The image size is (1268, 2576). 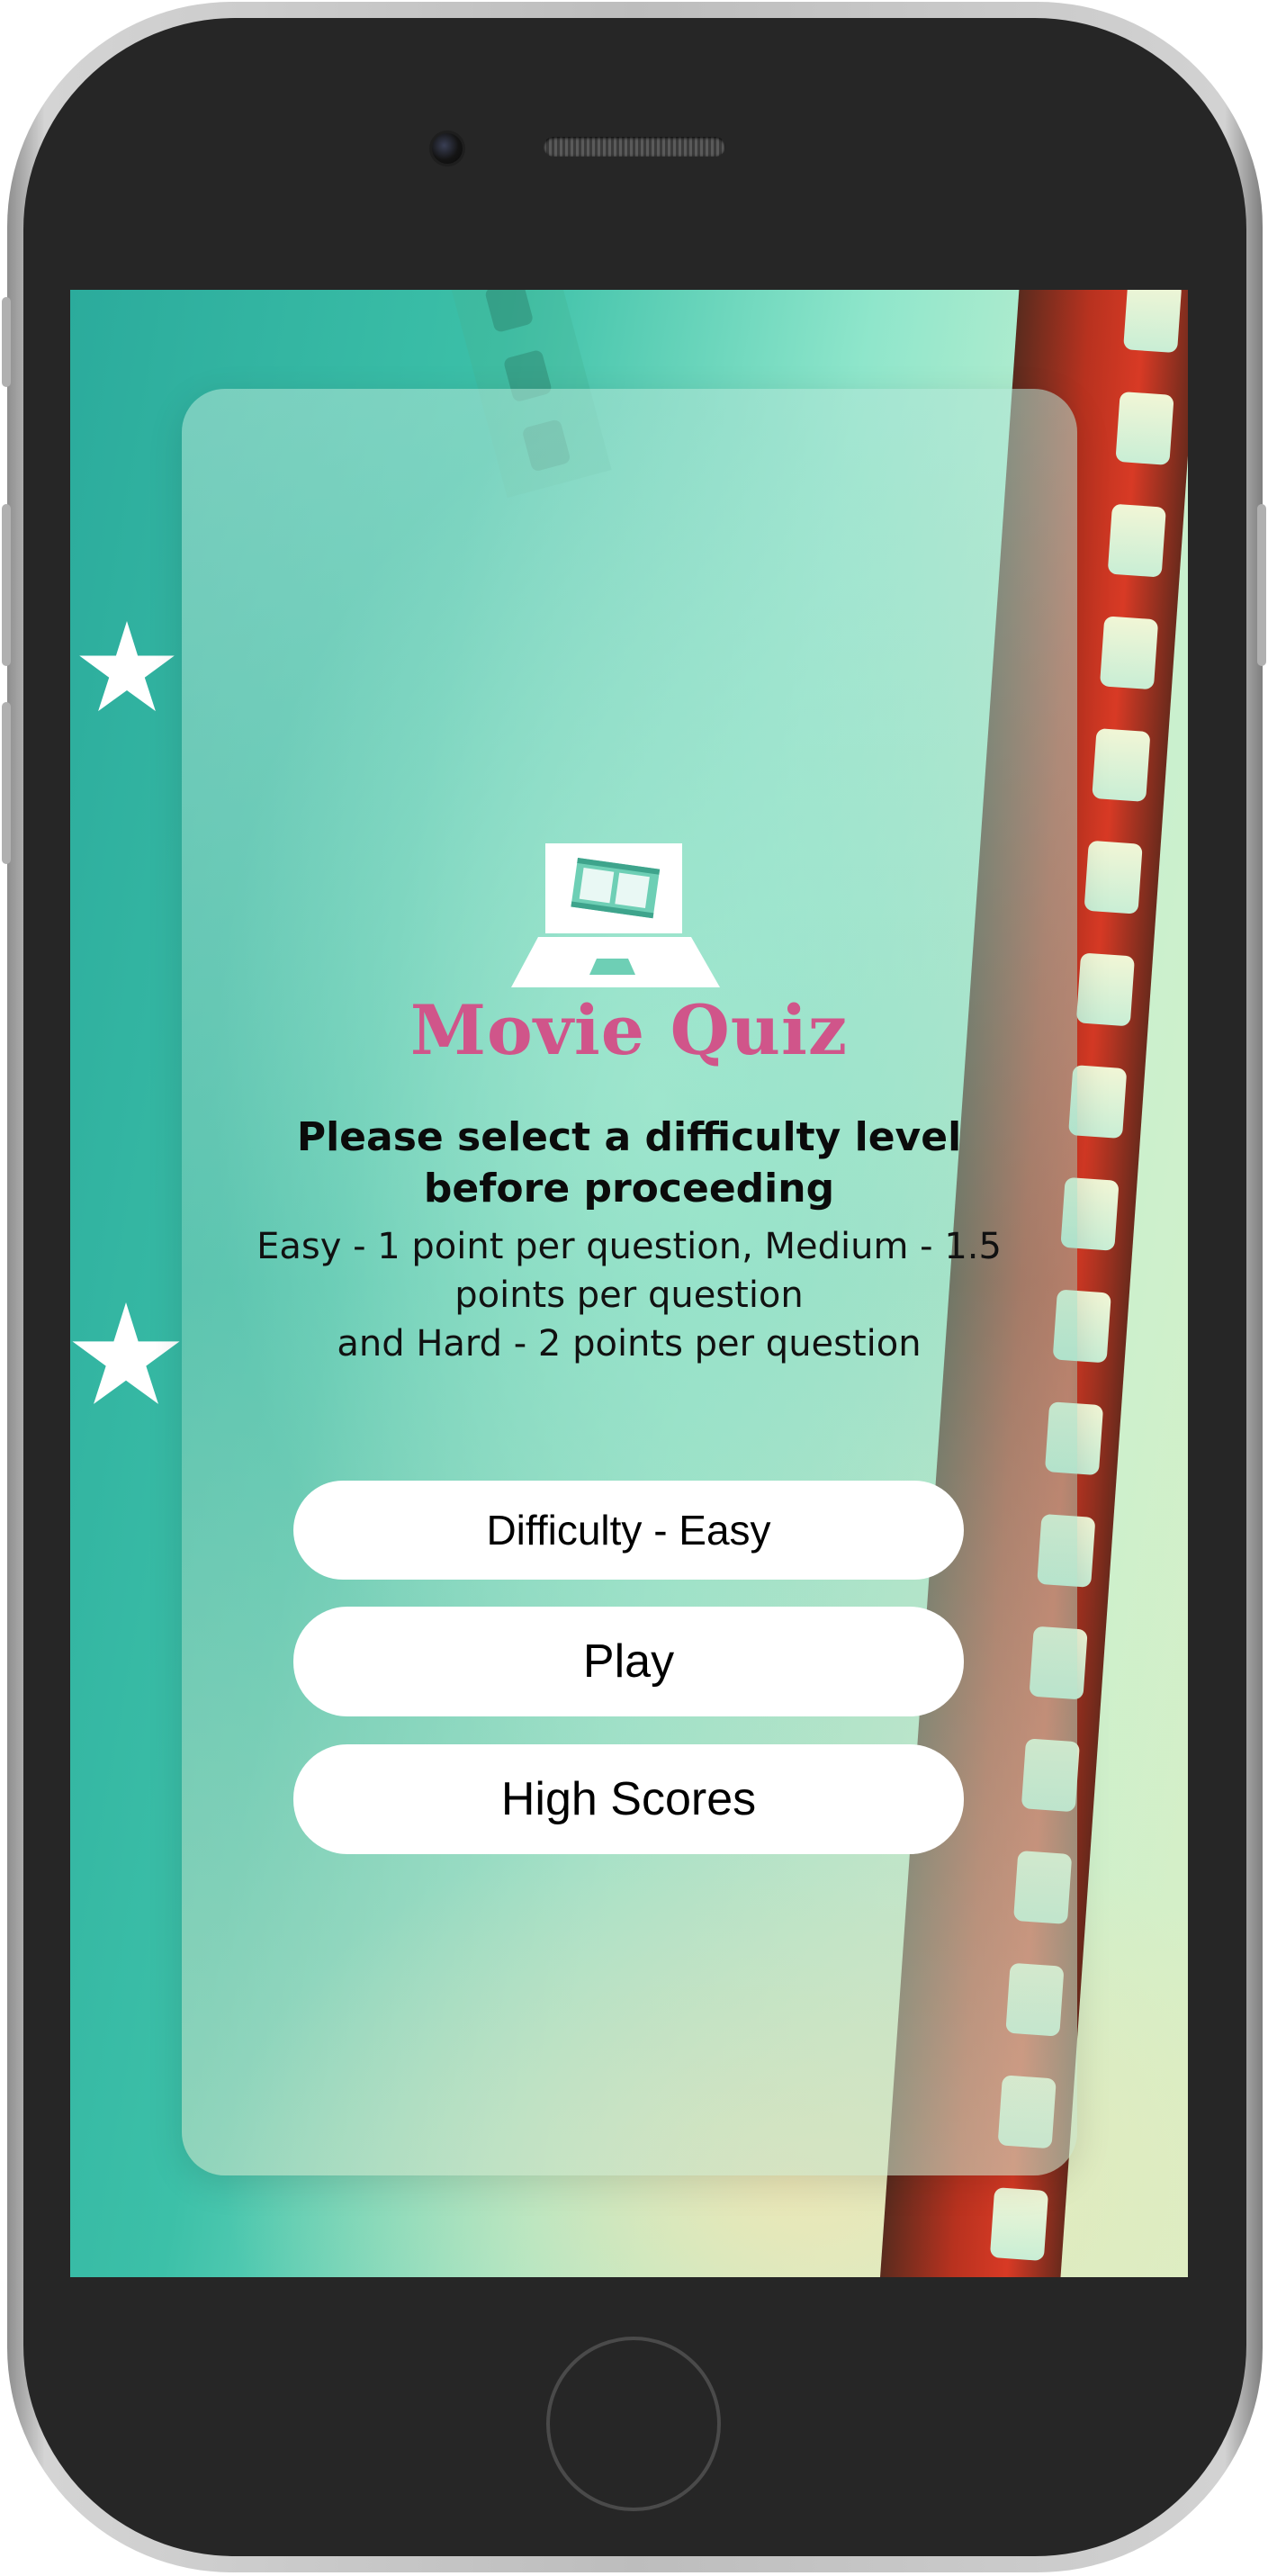 What do you see at coordinates (629, 1344) in the screenshot?
I see `points-description-line-3: and Hard - 2 points per question` at bounding box center [629, 1344].